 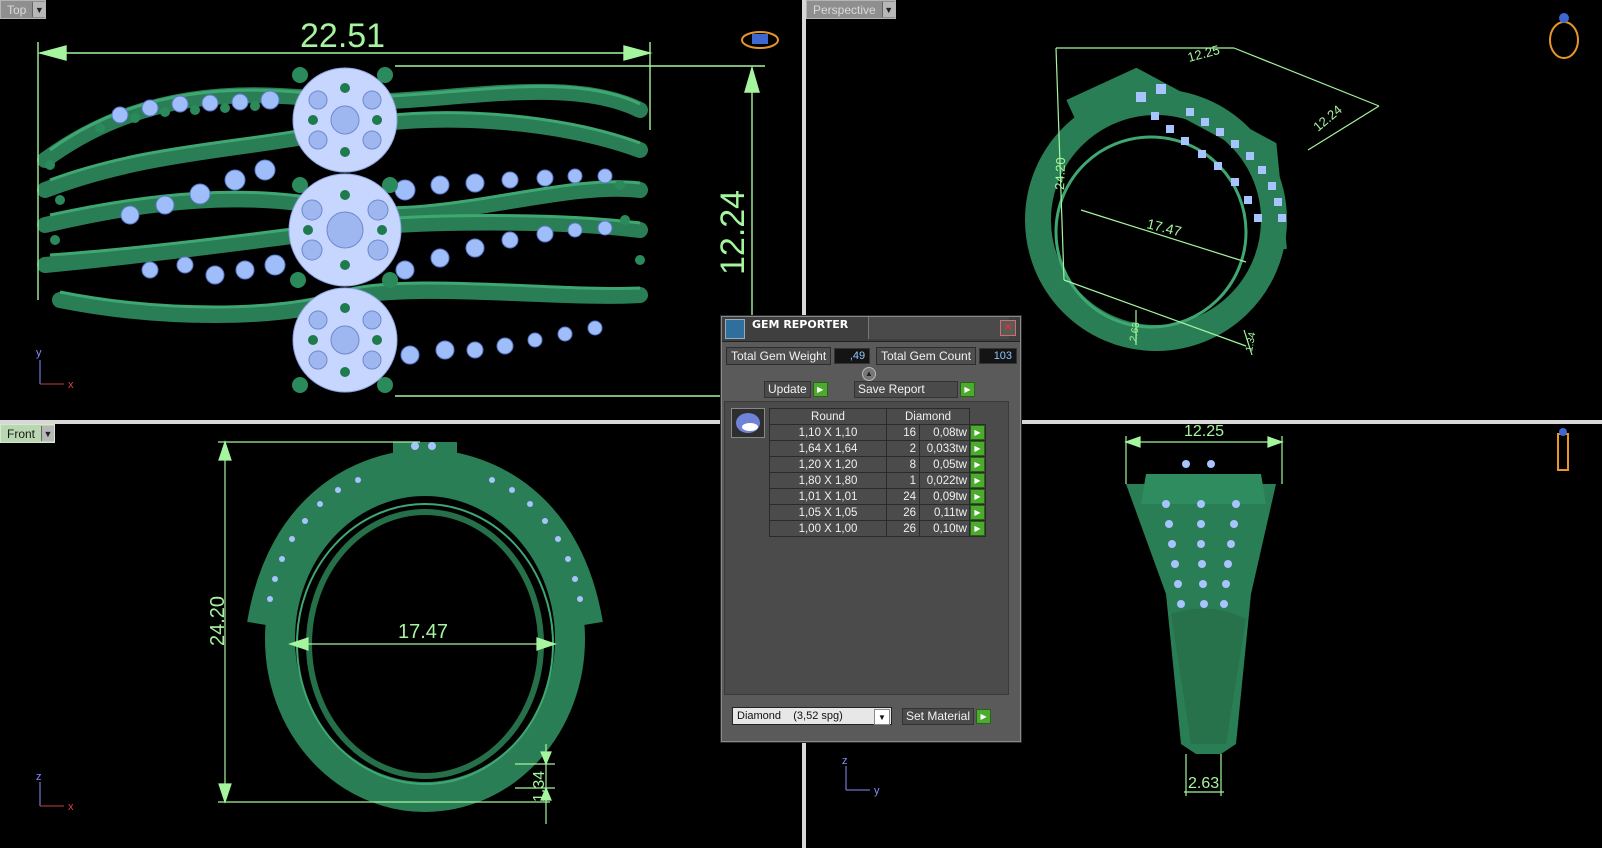 I want to click on right-ring, so click(x=1201, y=607).